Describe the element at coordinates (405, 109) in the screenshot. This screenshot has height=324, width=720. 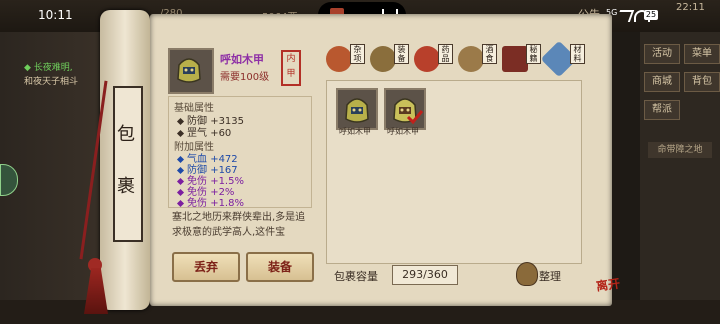
I see `bag-slot-selected` at that location.